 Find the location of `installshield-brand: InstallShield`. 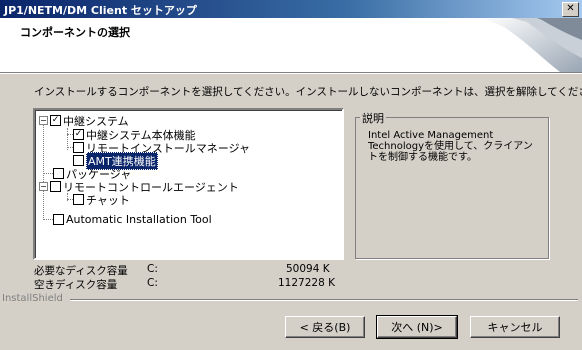

installshield-brand: InstallShield is located at coordinates (32, 298).